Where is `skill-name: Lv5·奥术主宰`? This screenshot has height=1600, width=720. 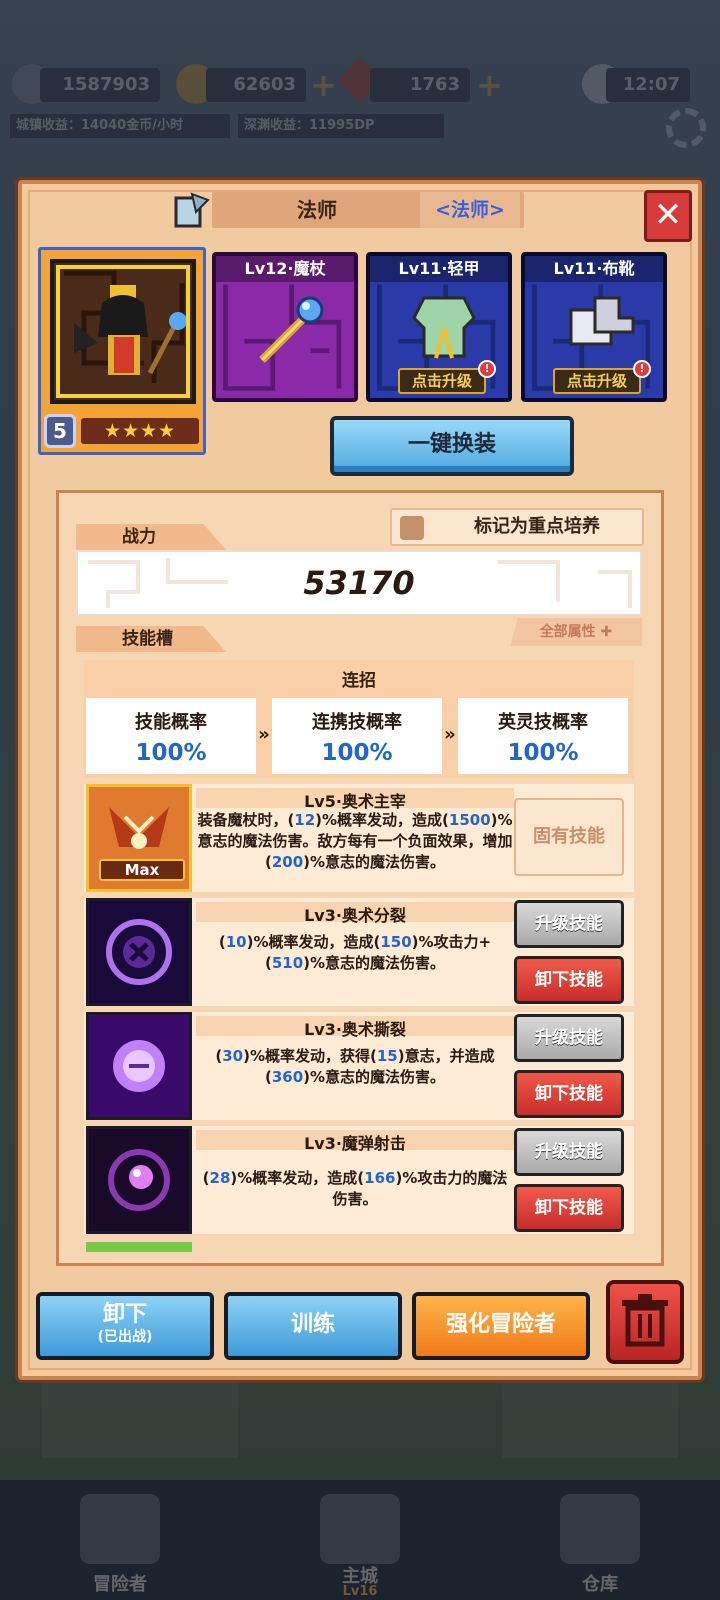 skill-name: Lv5·奥术主宰 is located at coordinates (355, 799).